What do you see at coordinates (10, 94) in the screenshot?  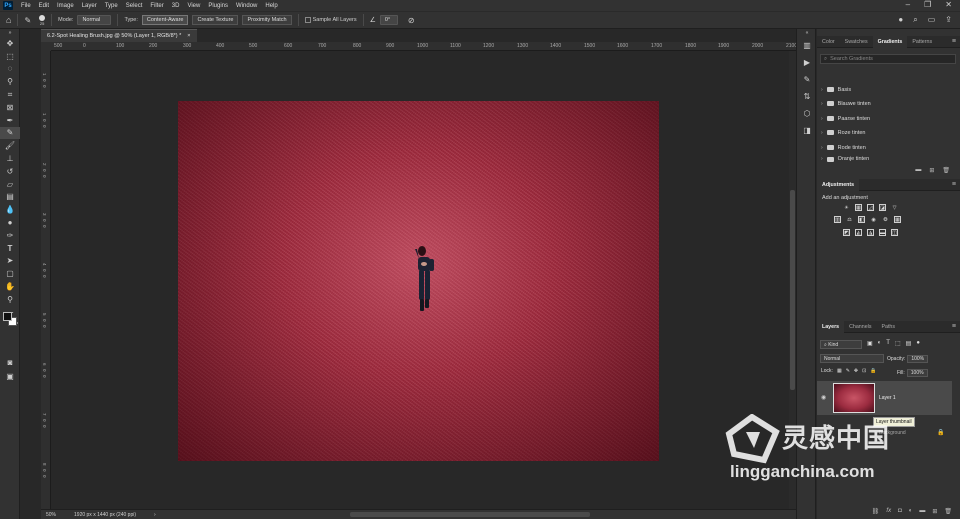 I see `crop-tool-icon: ⌗` at bounding box center [10, 94].